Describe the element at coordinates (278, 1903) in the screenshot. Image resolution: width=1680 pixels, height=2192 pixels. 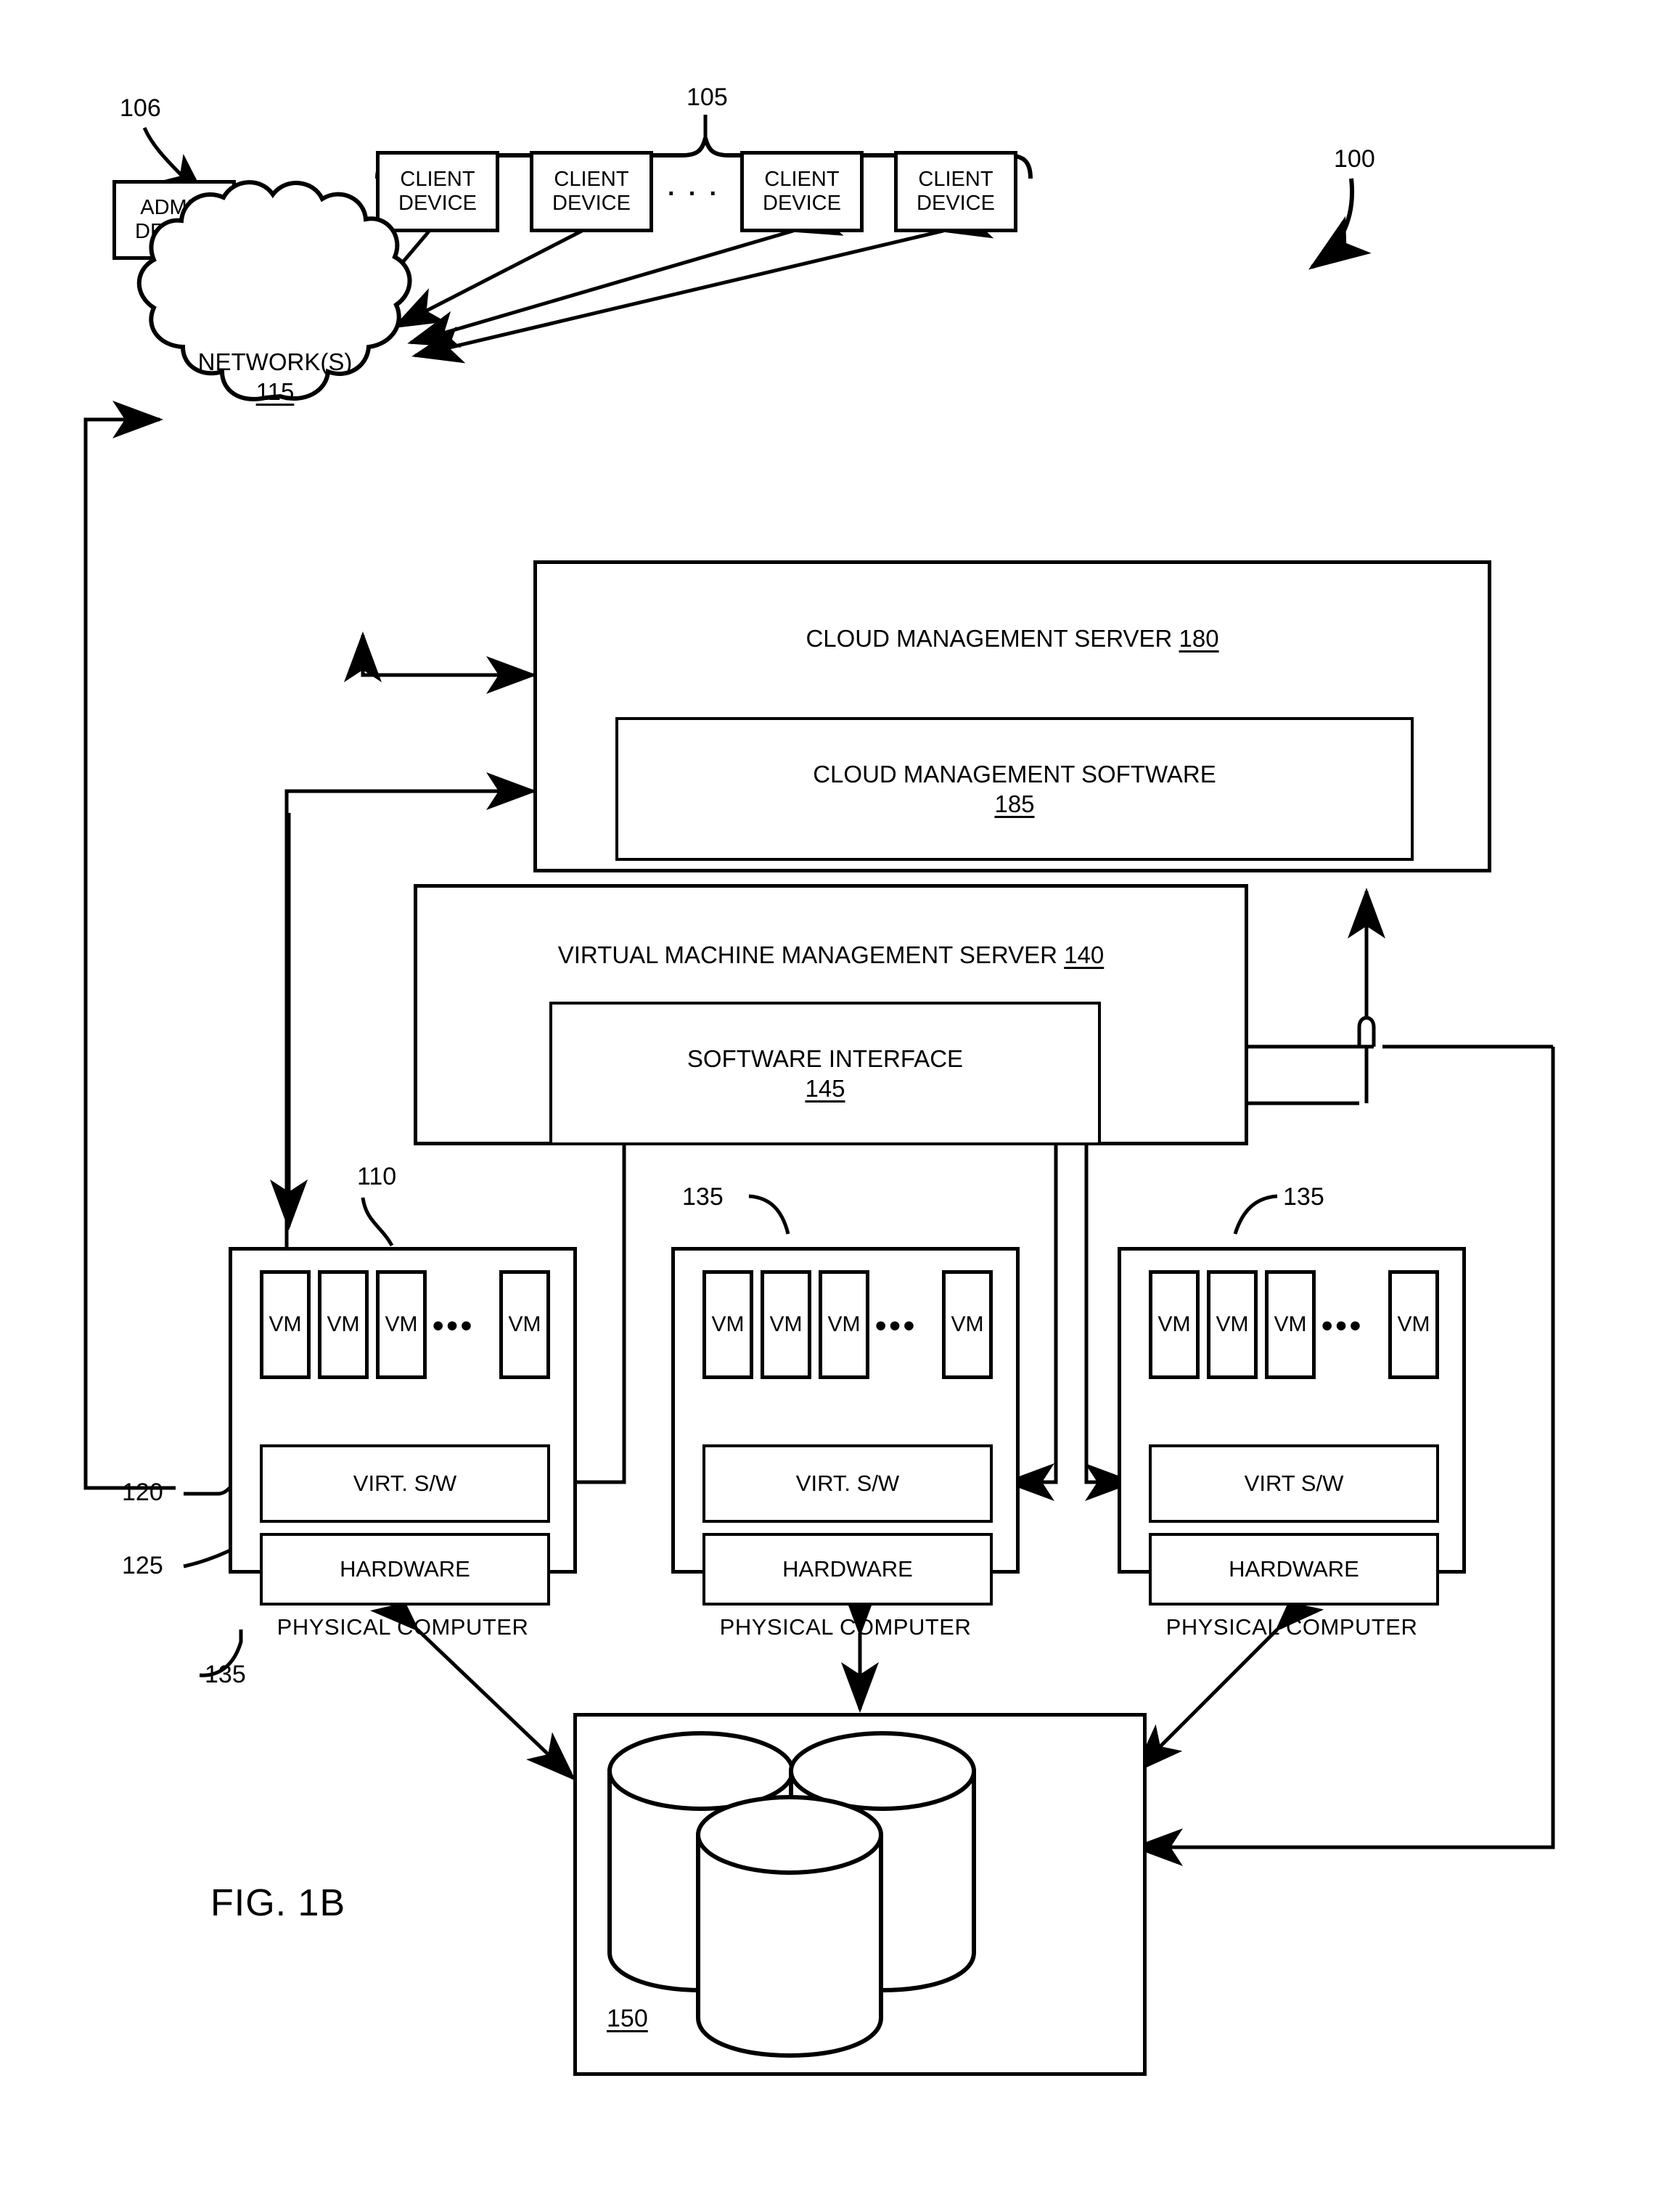
I see `figure-label: FIG. 1B` at that location.